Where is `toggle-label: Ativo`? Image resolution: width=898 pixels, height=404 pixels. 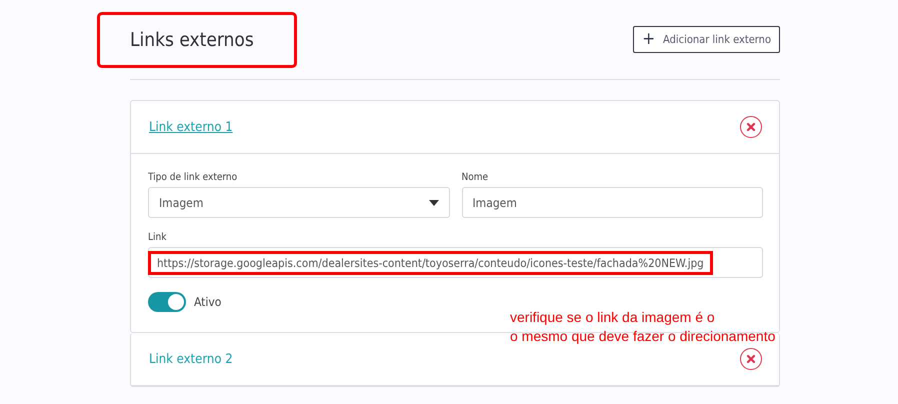
toggle-label: Ativo is located at coordinates (208, 302).